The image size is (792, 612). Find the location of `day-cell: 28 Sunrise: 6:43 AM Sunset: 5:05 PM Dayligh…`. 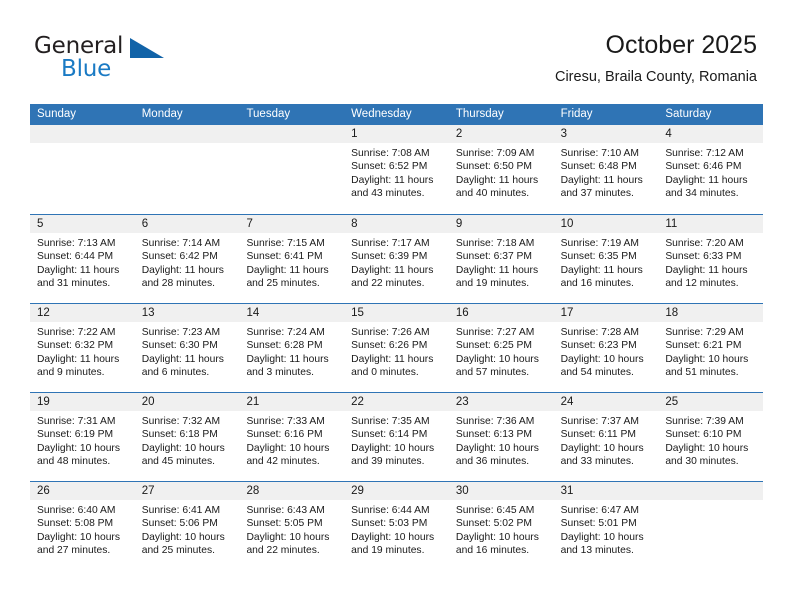

day-cell: 28 Sunrise: 6:43 AM Sunset: 5:05 PM Dayligh… is located at coordinates (292, 526).